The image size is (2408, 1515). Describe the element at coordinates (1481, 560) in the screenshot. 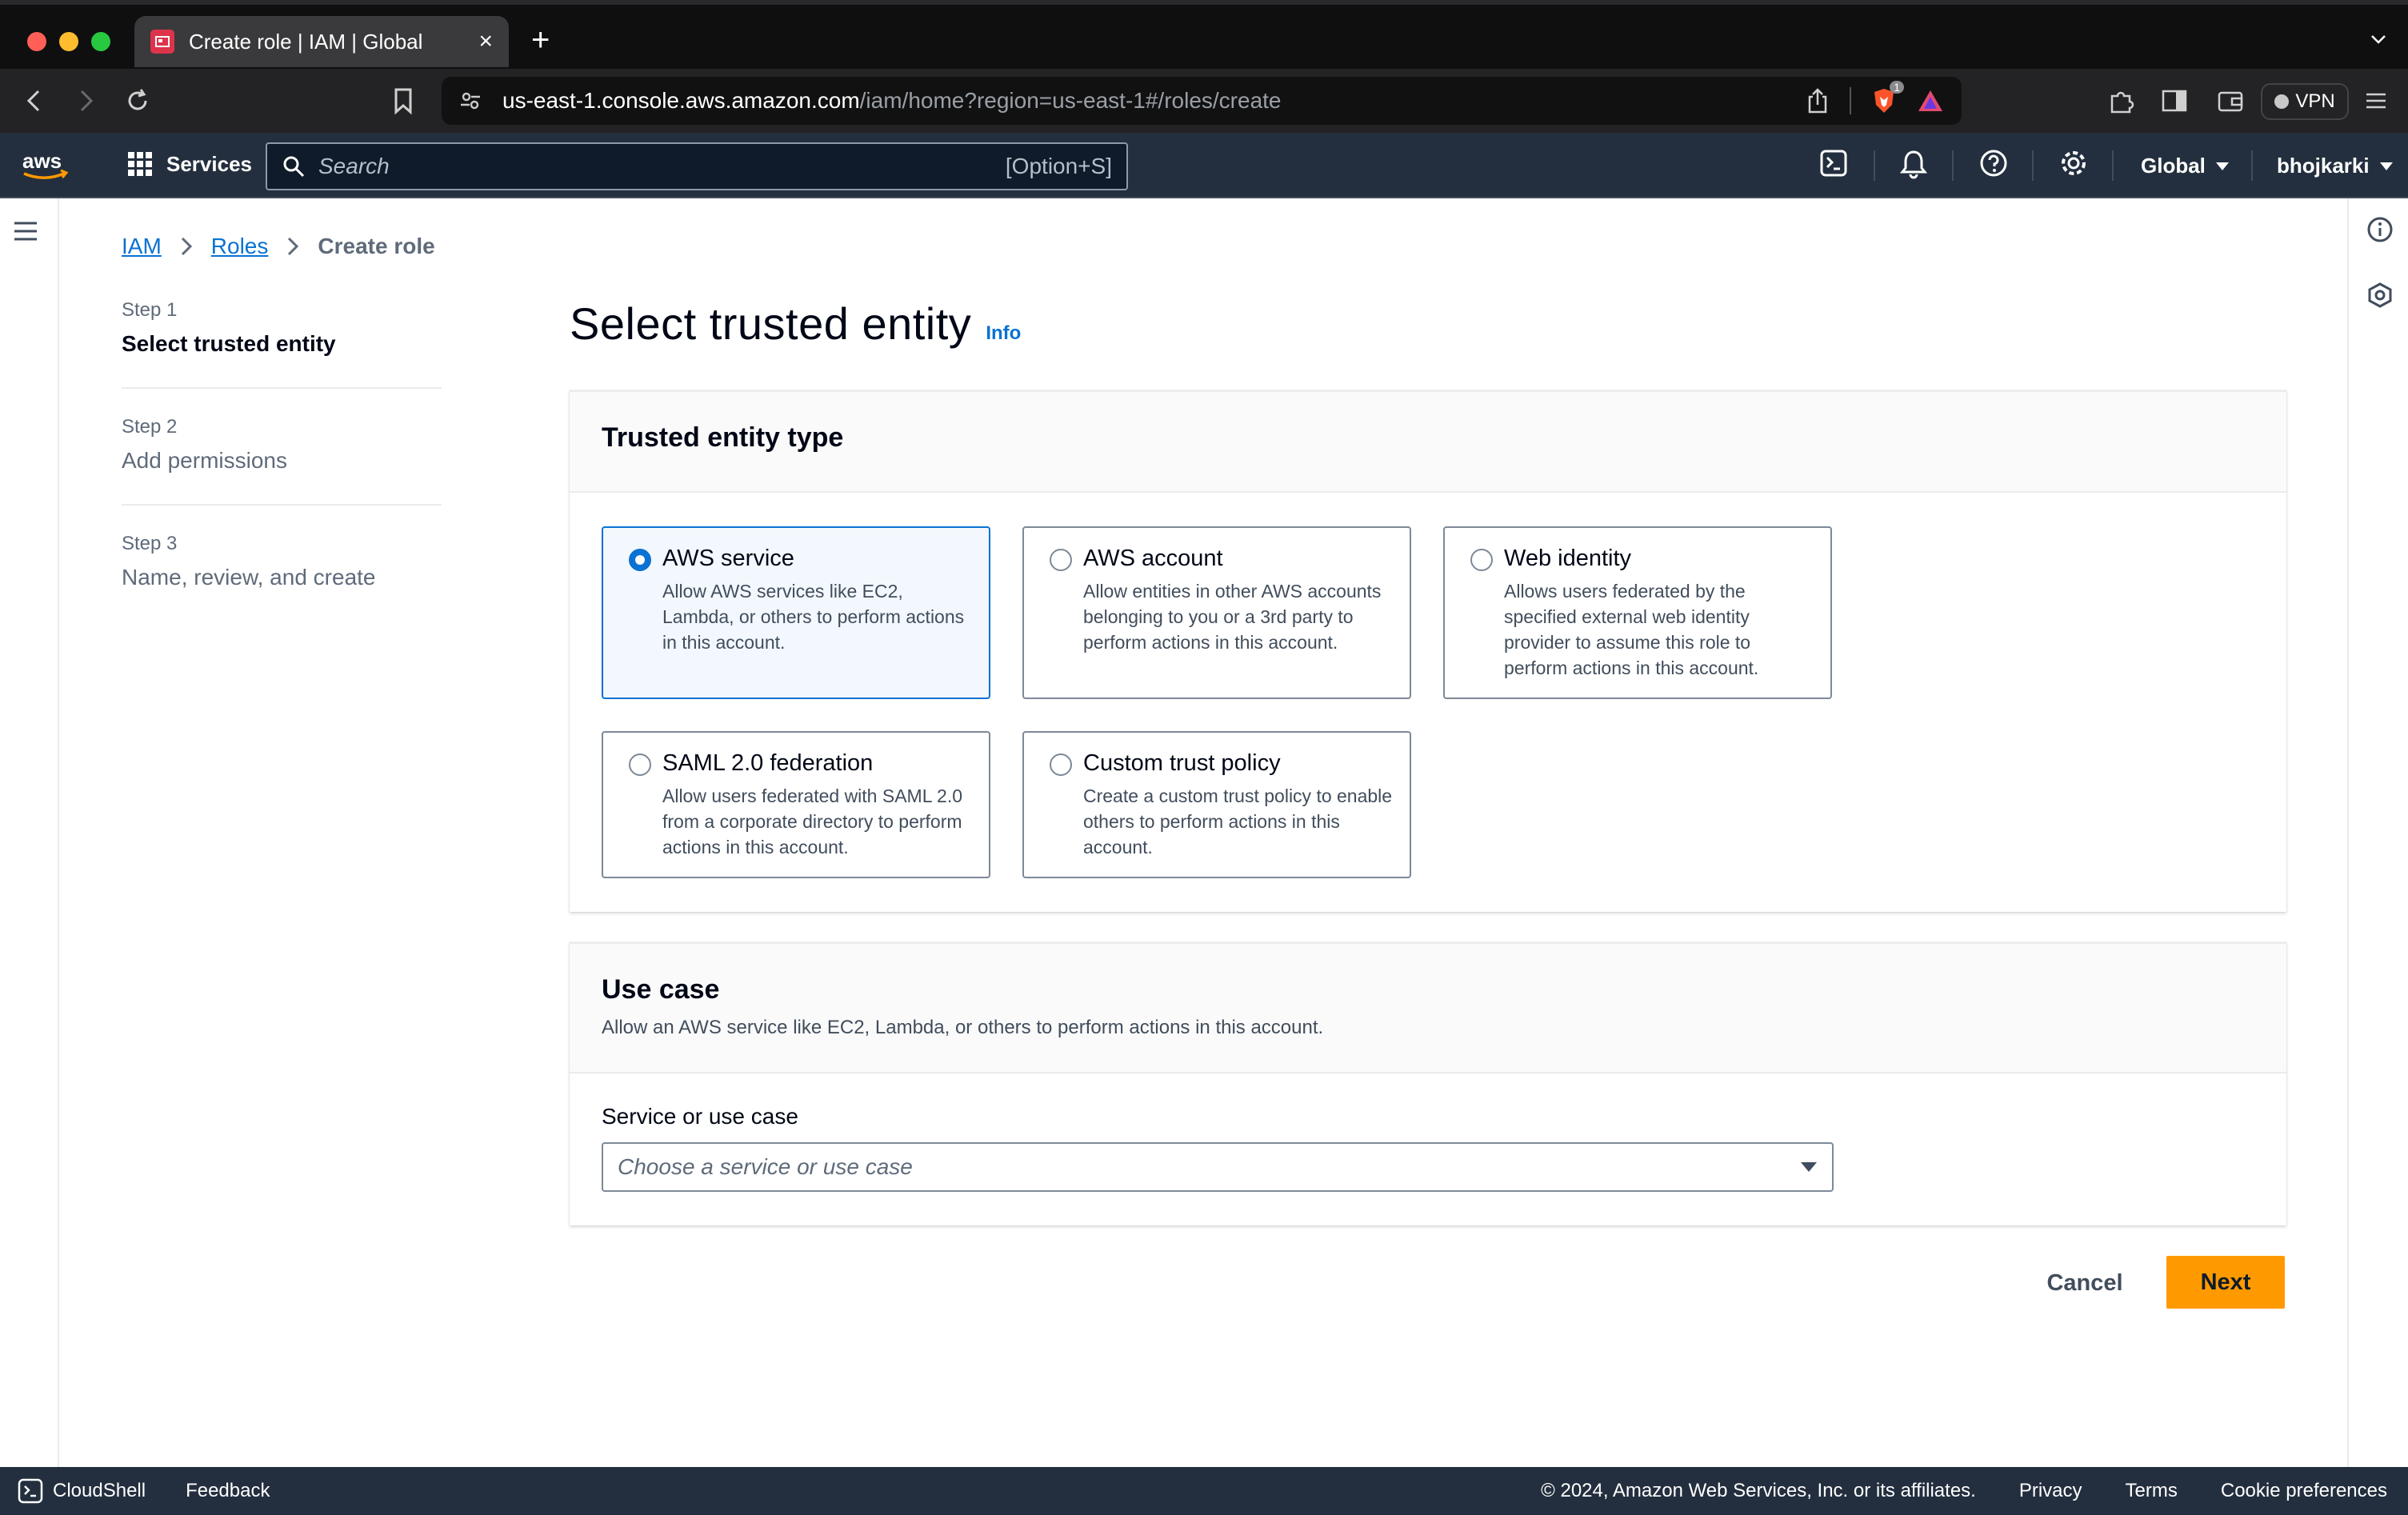

I see `radio-web-identity` at that location.